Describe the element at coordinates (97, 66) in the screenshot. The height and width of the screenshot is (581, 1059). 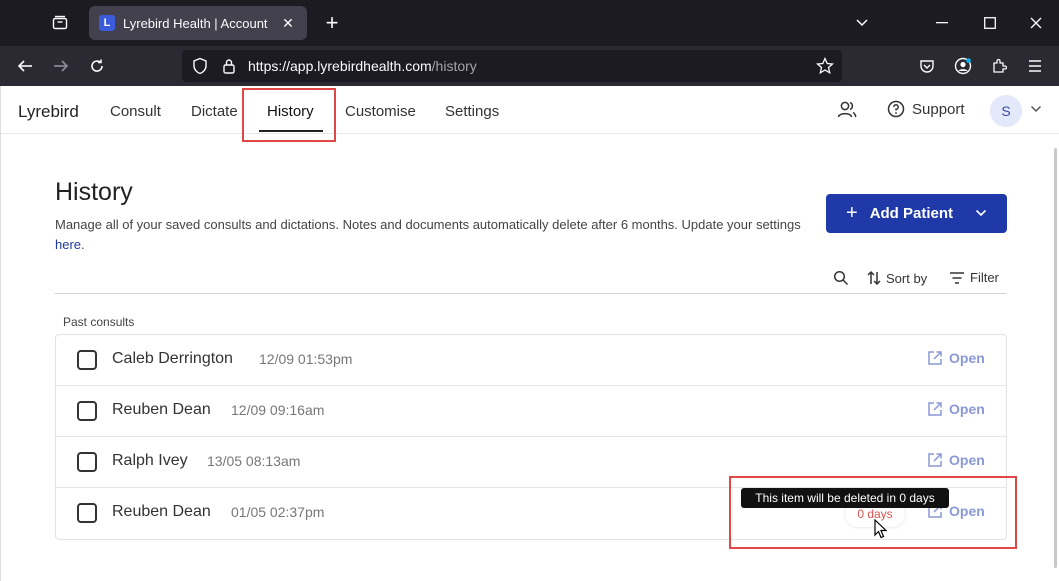
I see `reload-icon` at that location.